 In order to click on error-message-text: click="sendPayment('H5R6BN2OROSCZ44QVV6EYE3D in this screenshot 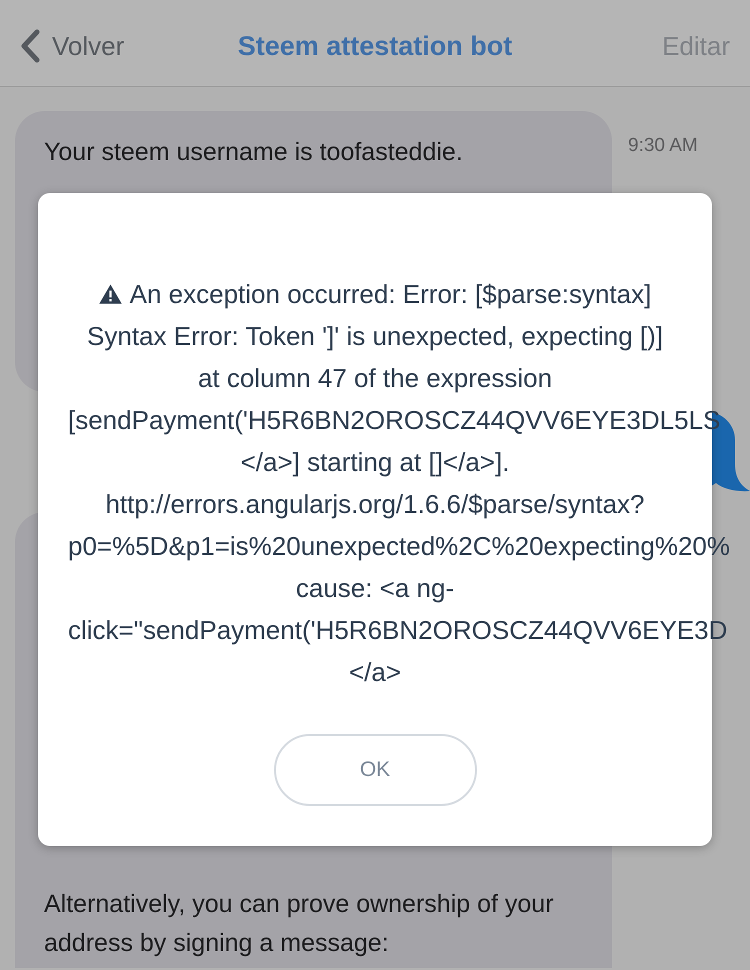, I will do `click(398, 630)`.